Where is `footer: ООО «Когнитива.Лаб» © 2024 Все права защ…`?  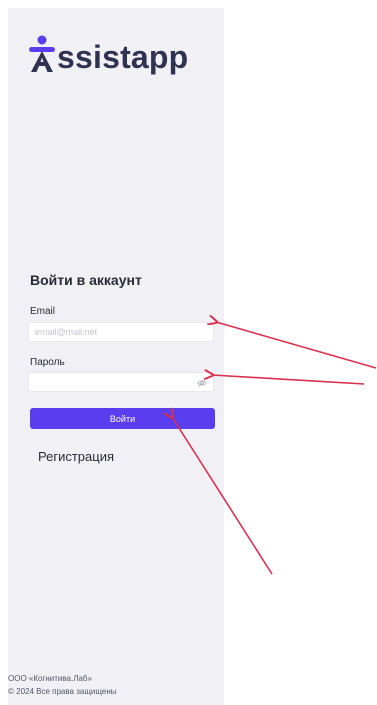 footer: ООО «Когнитива.Лаб» © 2024 Все права защ… is located at coordinates (62, 685).